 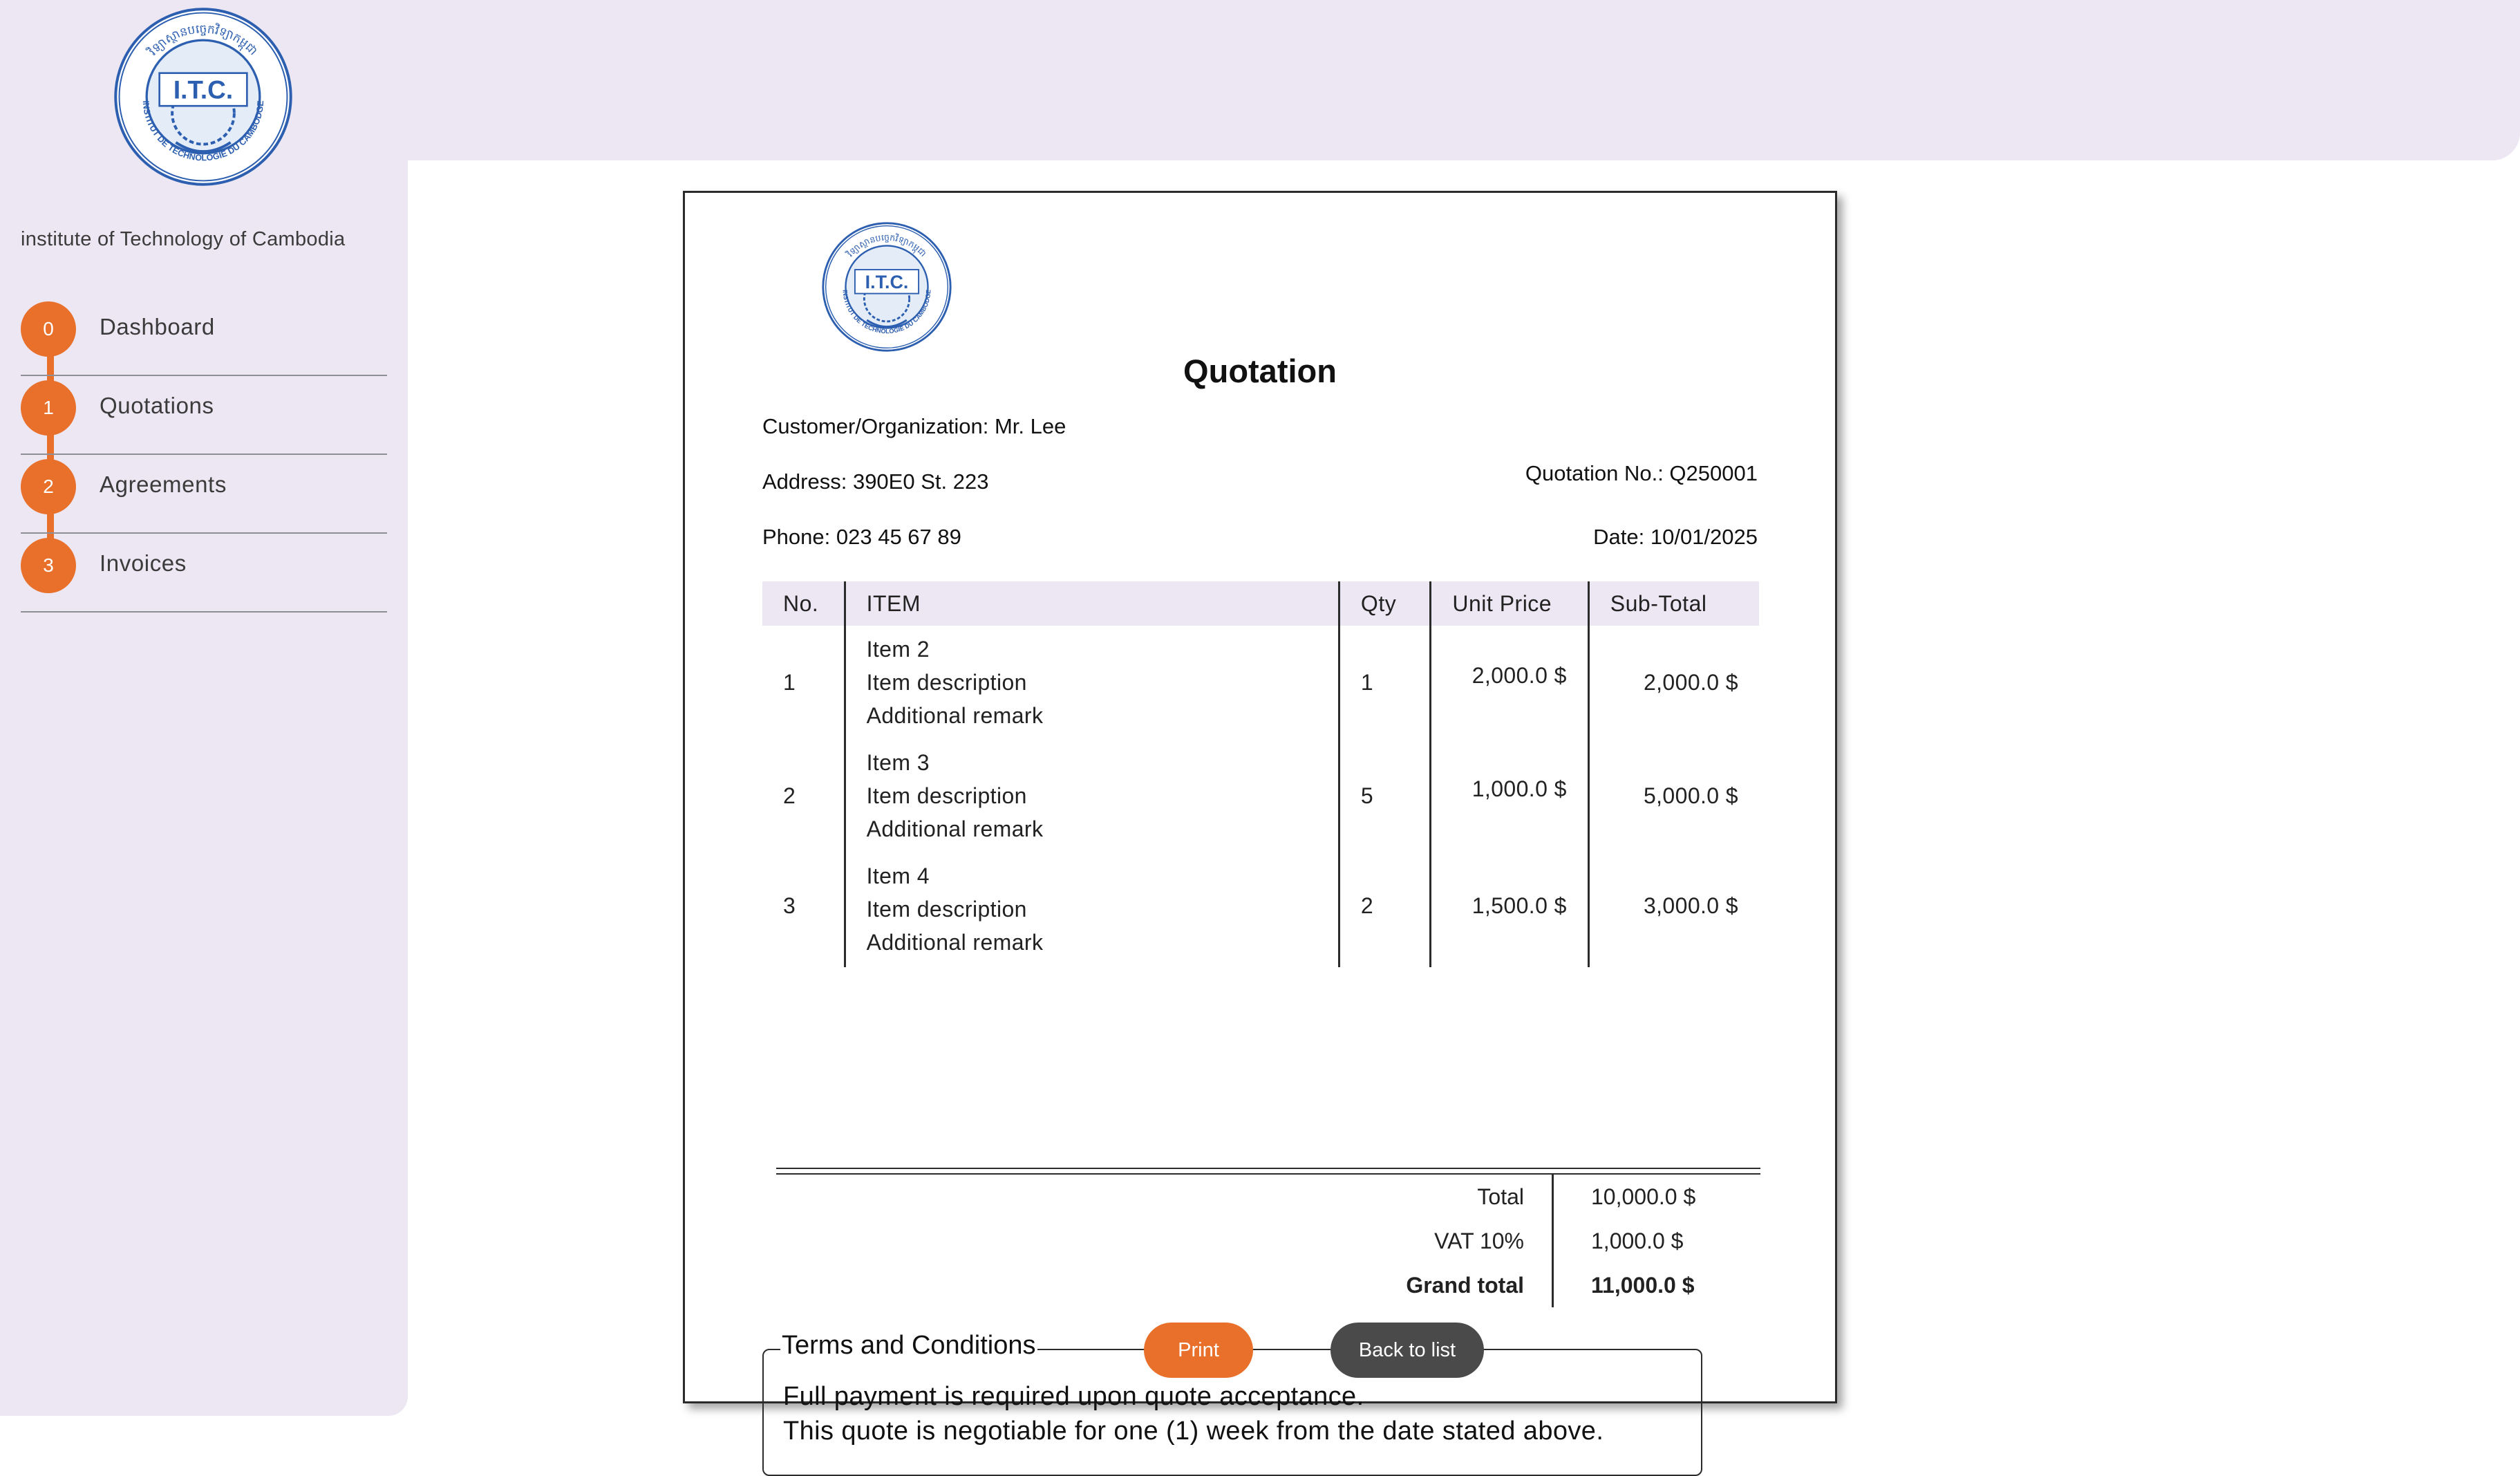 What do you see at coordinates (1673, 603) in the screenshot?
I see `col-header-sub-total: Sub-Total` at bounding box center [1673, 603].